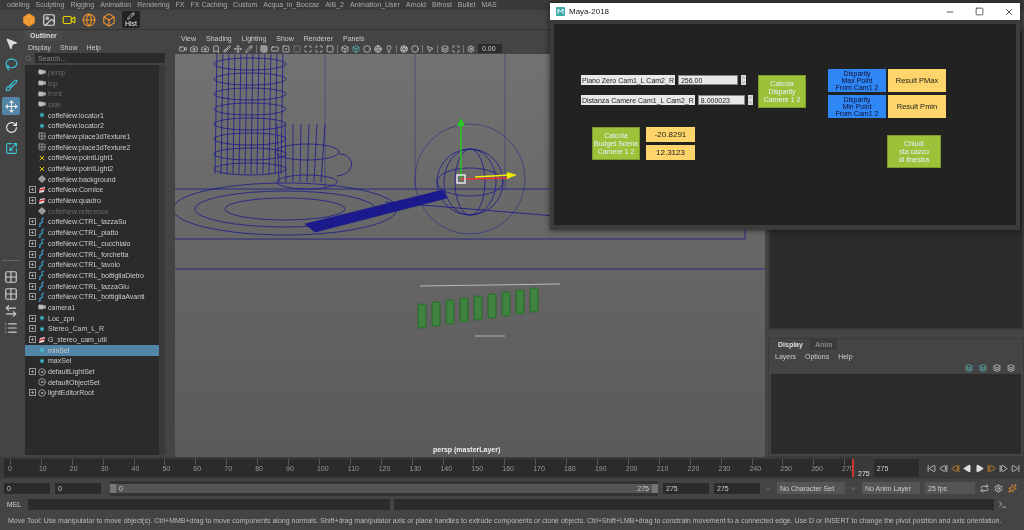  What do you see at coordinates (670, 134) in the screenshot?
I see `result-value: -20.8291` at bounding box center [670, 134].